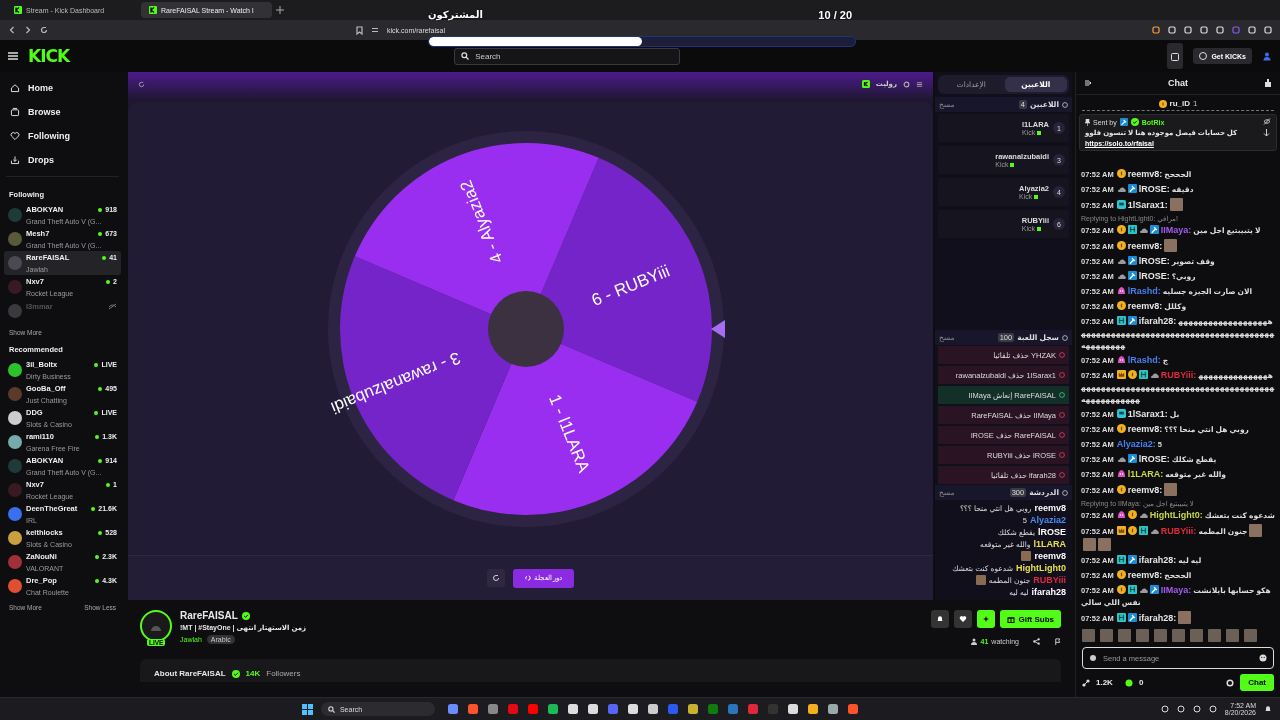 The width and height of the screenshot is (1280, 720). I want to click on refresh-icon, so click(141, 84).